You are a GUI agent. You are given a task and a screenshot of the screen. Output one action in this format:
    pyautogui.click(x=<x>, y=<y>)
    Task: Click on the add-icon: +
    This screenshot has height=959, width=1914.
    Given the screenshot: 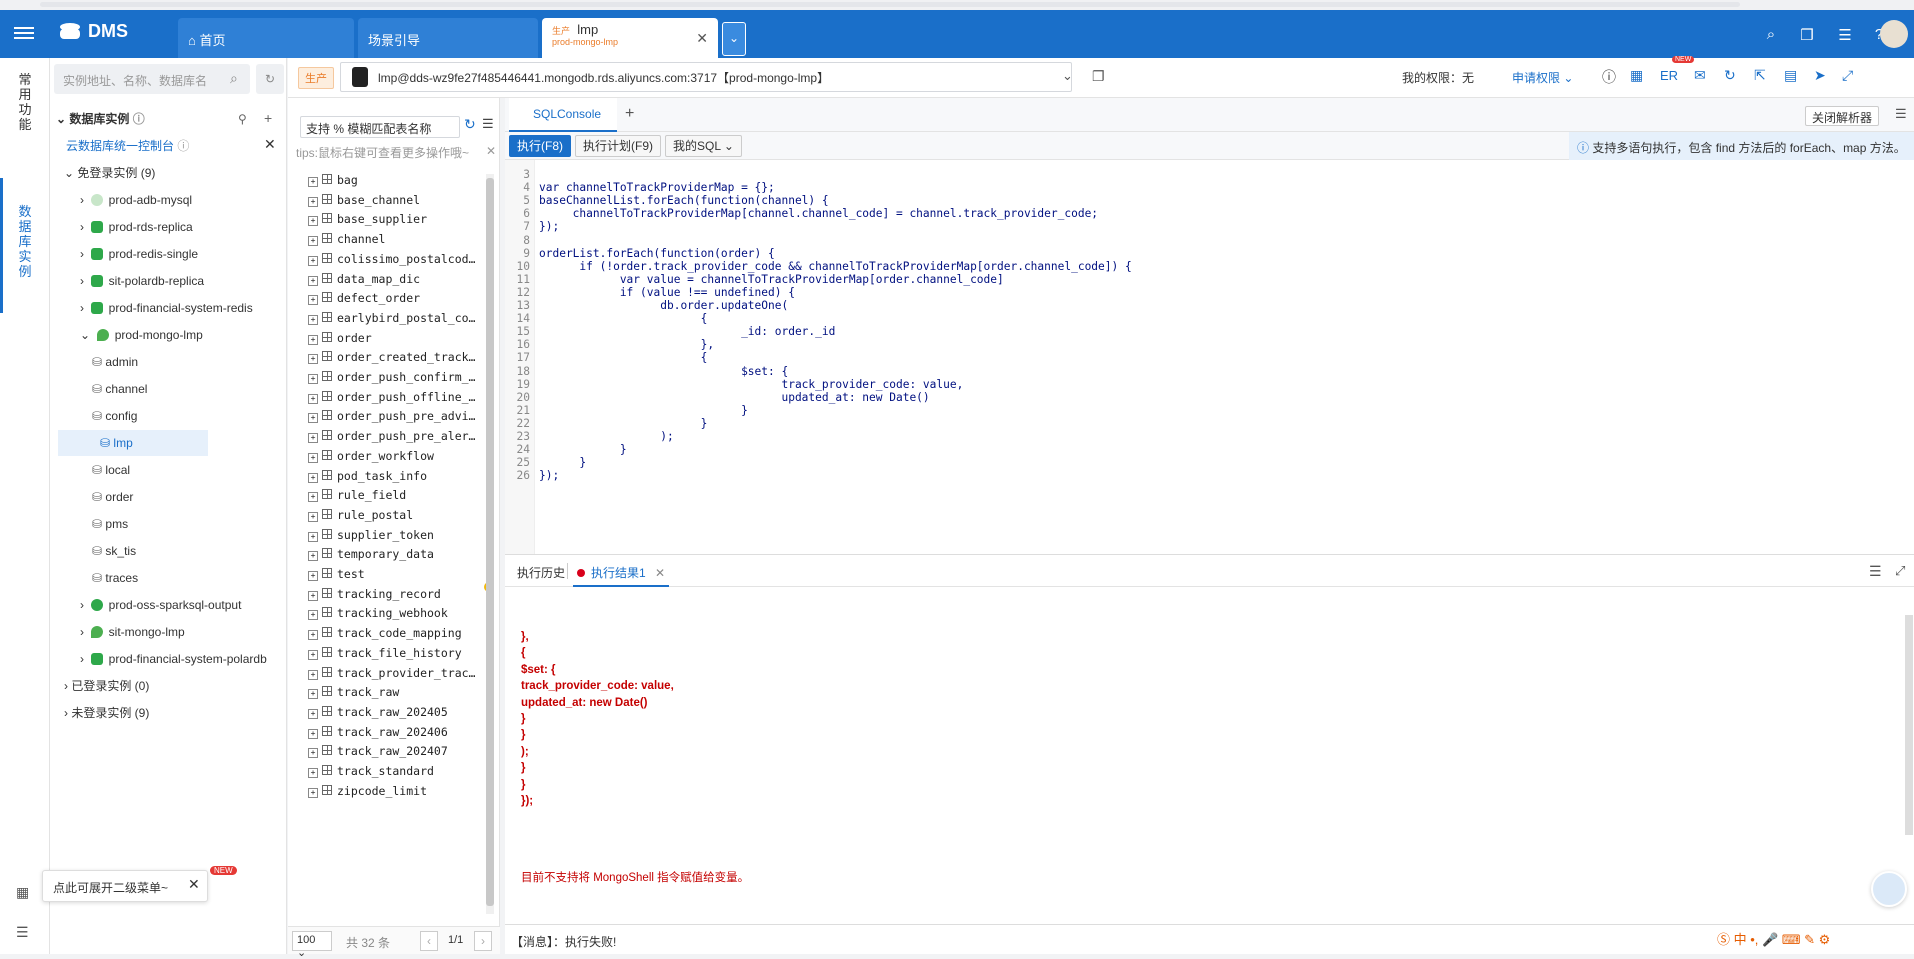 What is the action you would take?
    pyautogui.click(x=268, y=118)
    